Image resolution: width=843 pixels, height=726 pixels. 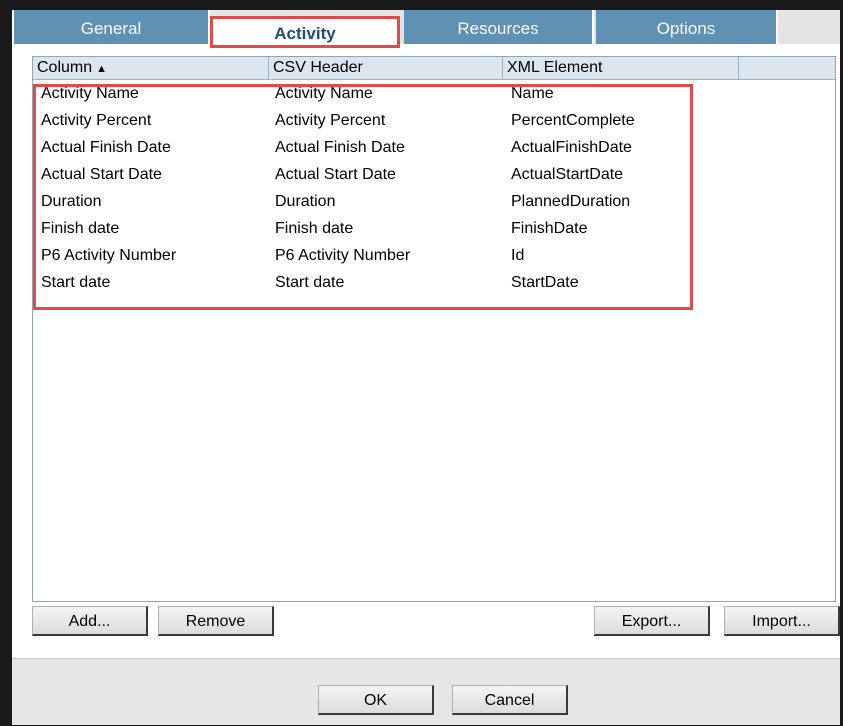 I want to click on cell-column: Actual Finish Date, so click(x=106, y=147).